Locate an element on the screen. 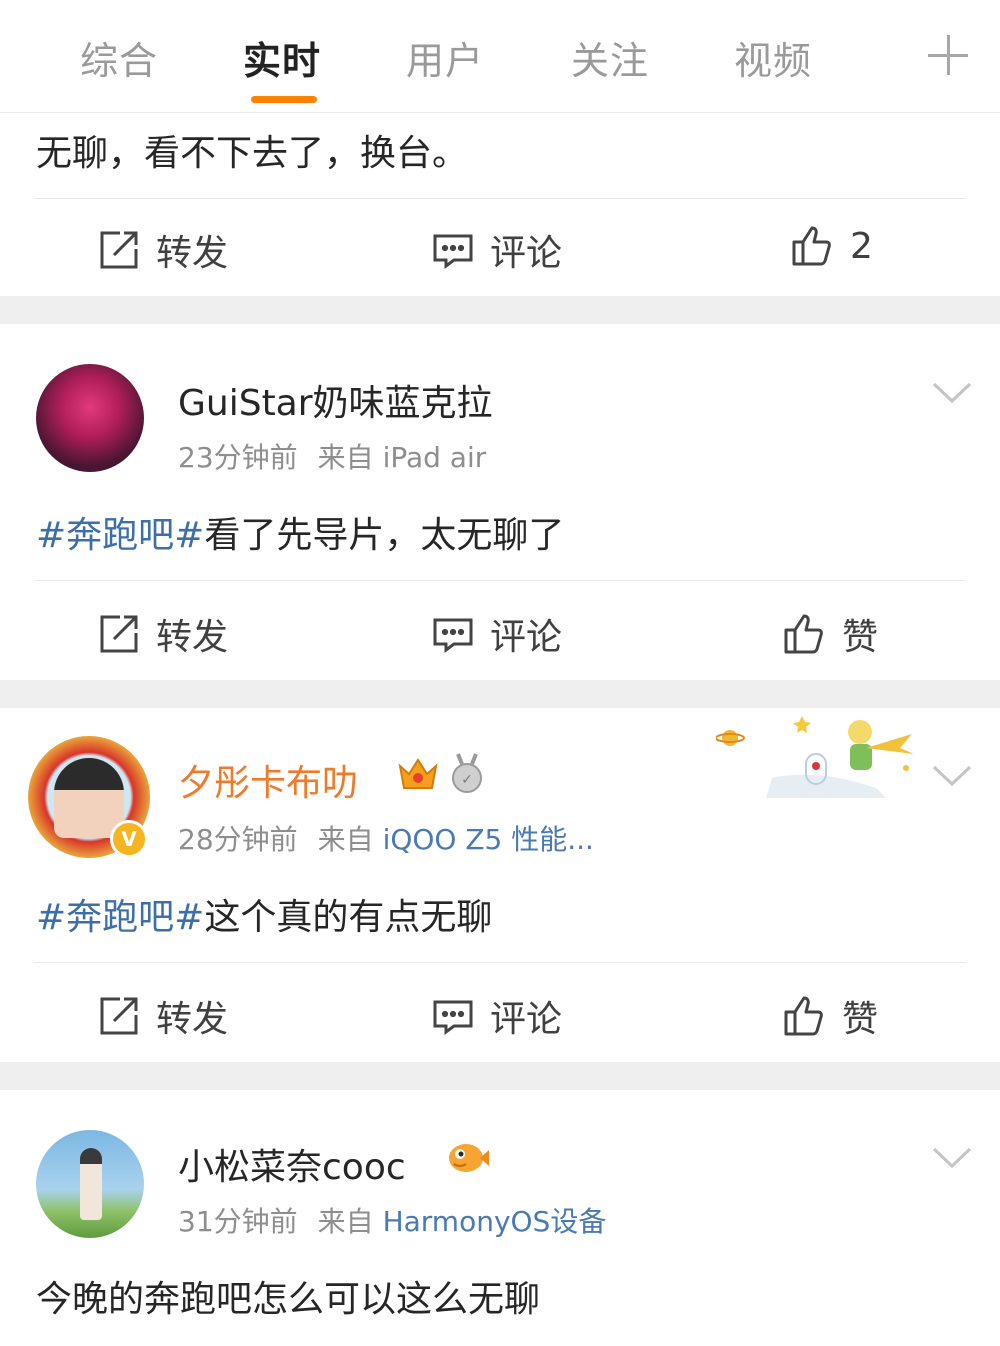 The width and height of the screenshot is (1000, 1346). username: GuiStar奶味蓝克拉 is located at coordinates (335, 400).